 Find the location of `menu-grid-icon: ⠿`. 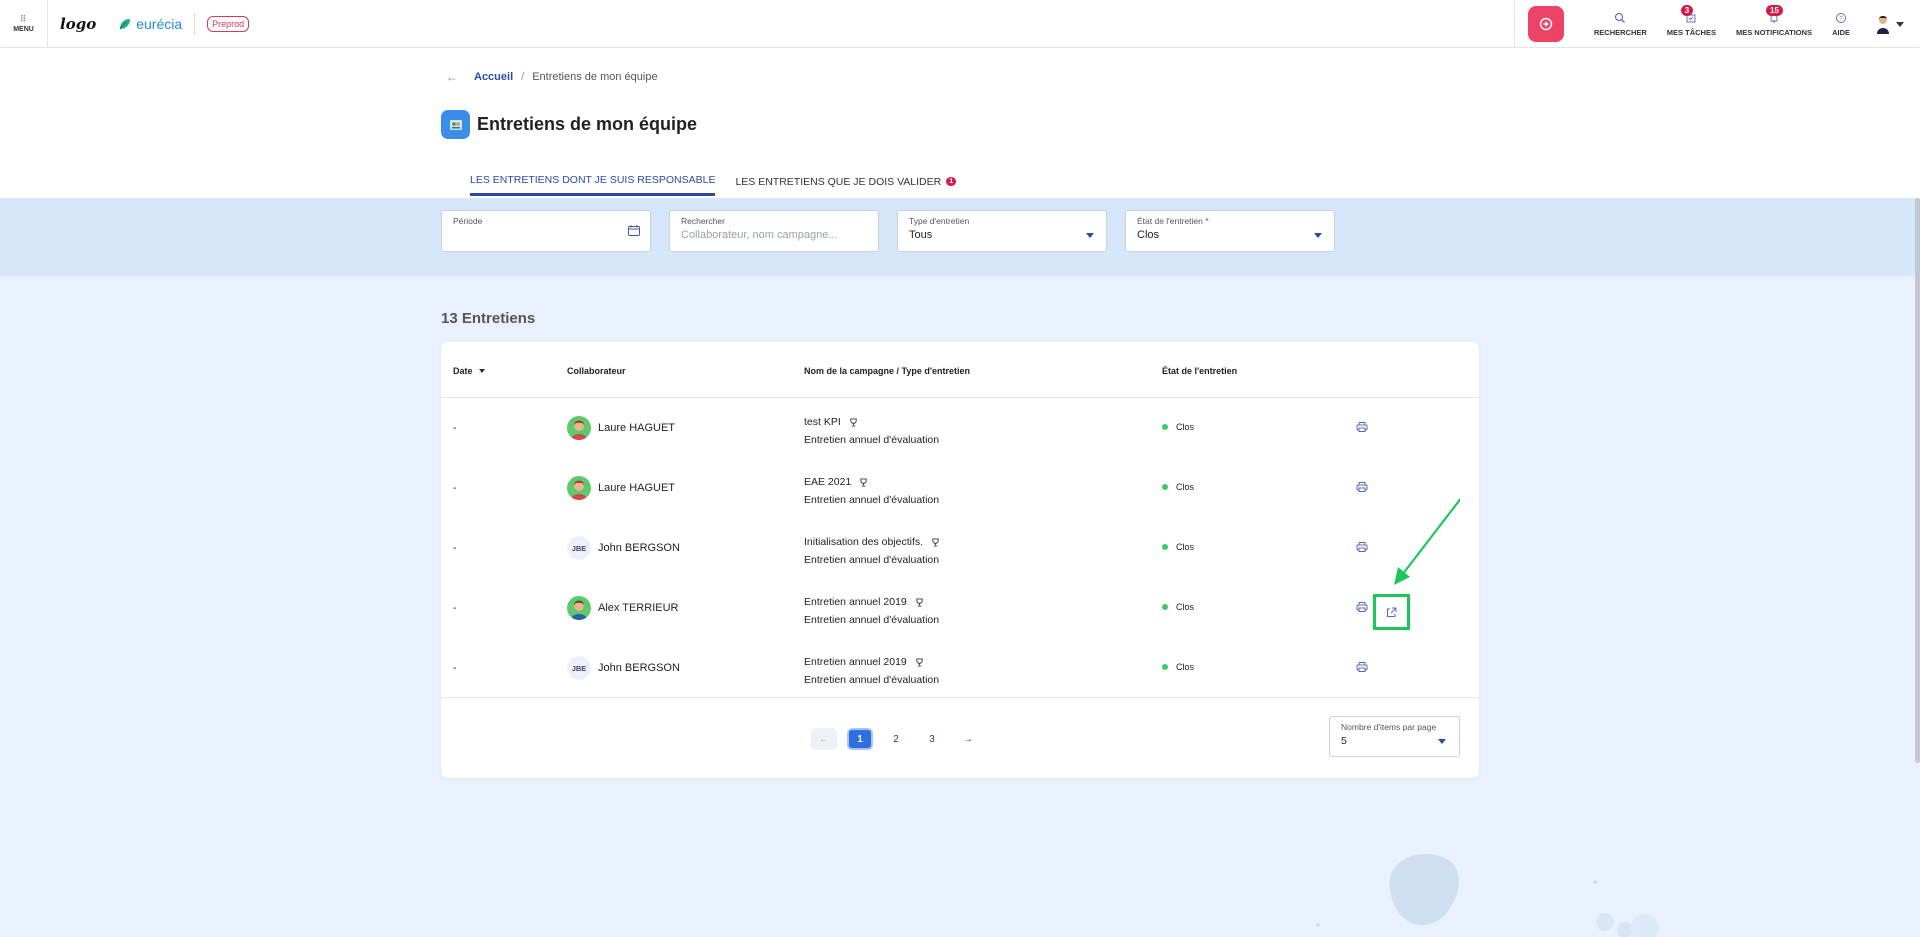

menu-grid-icon: ⠿ is located at coordinates (23, 18).